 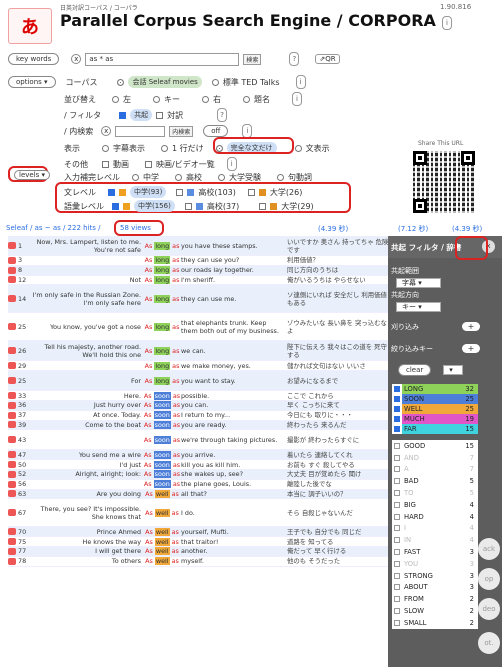 What do you see at coordinates (489, 643) in the screenshot?
I see `bottom-button: ot.` at bounding box center [489, 643].